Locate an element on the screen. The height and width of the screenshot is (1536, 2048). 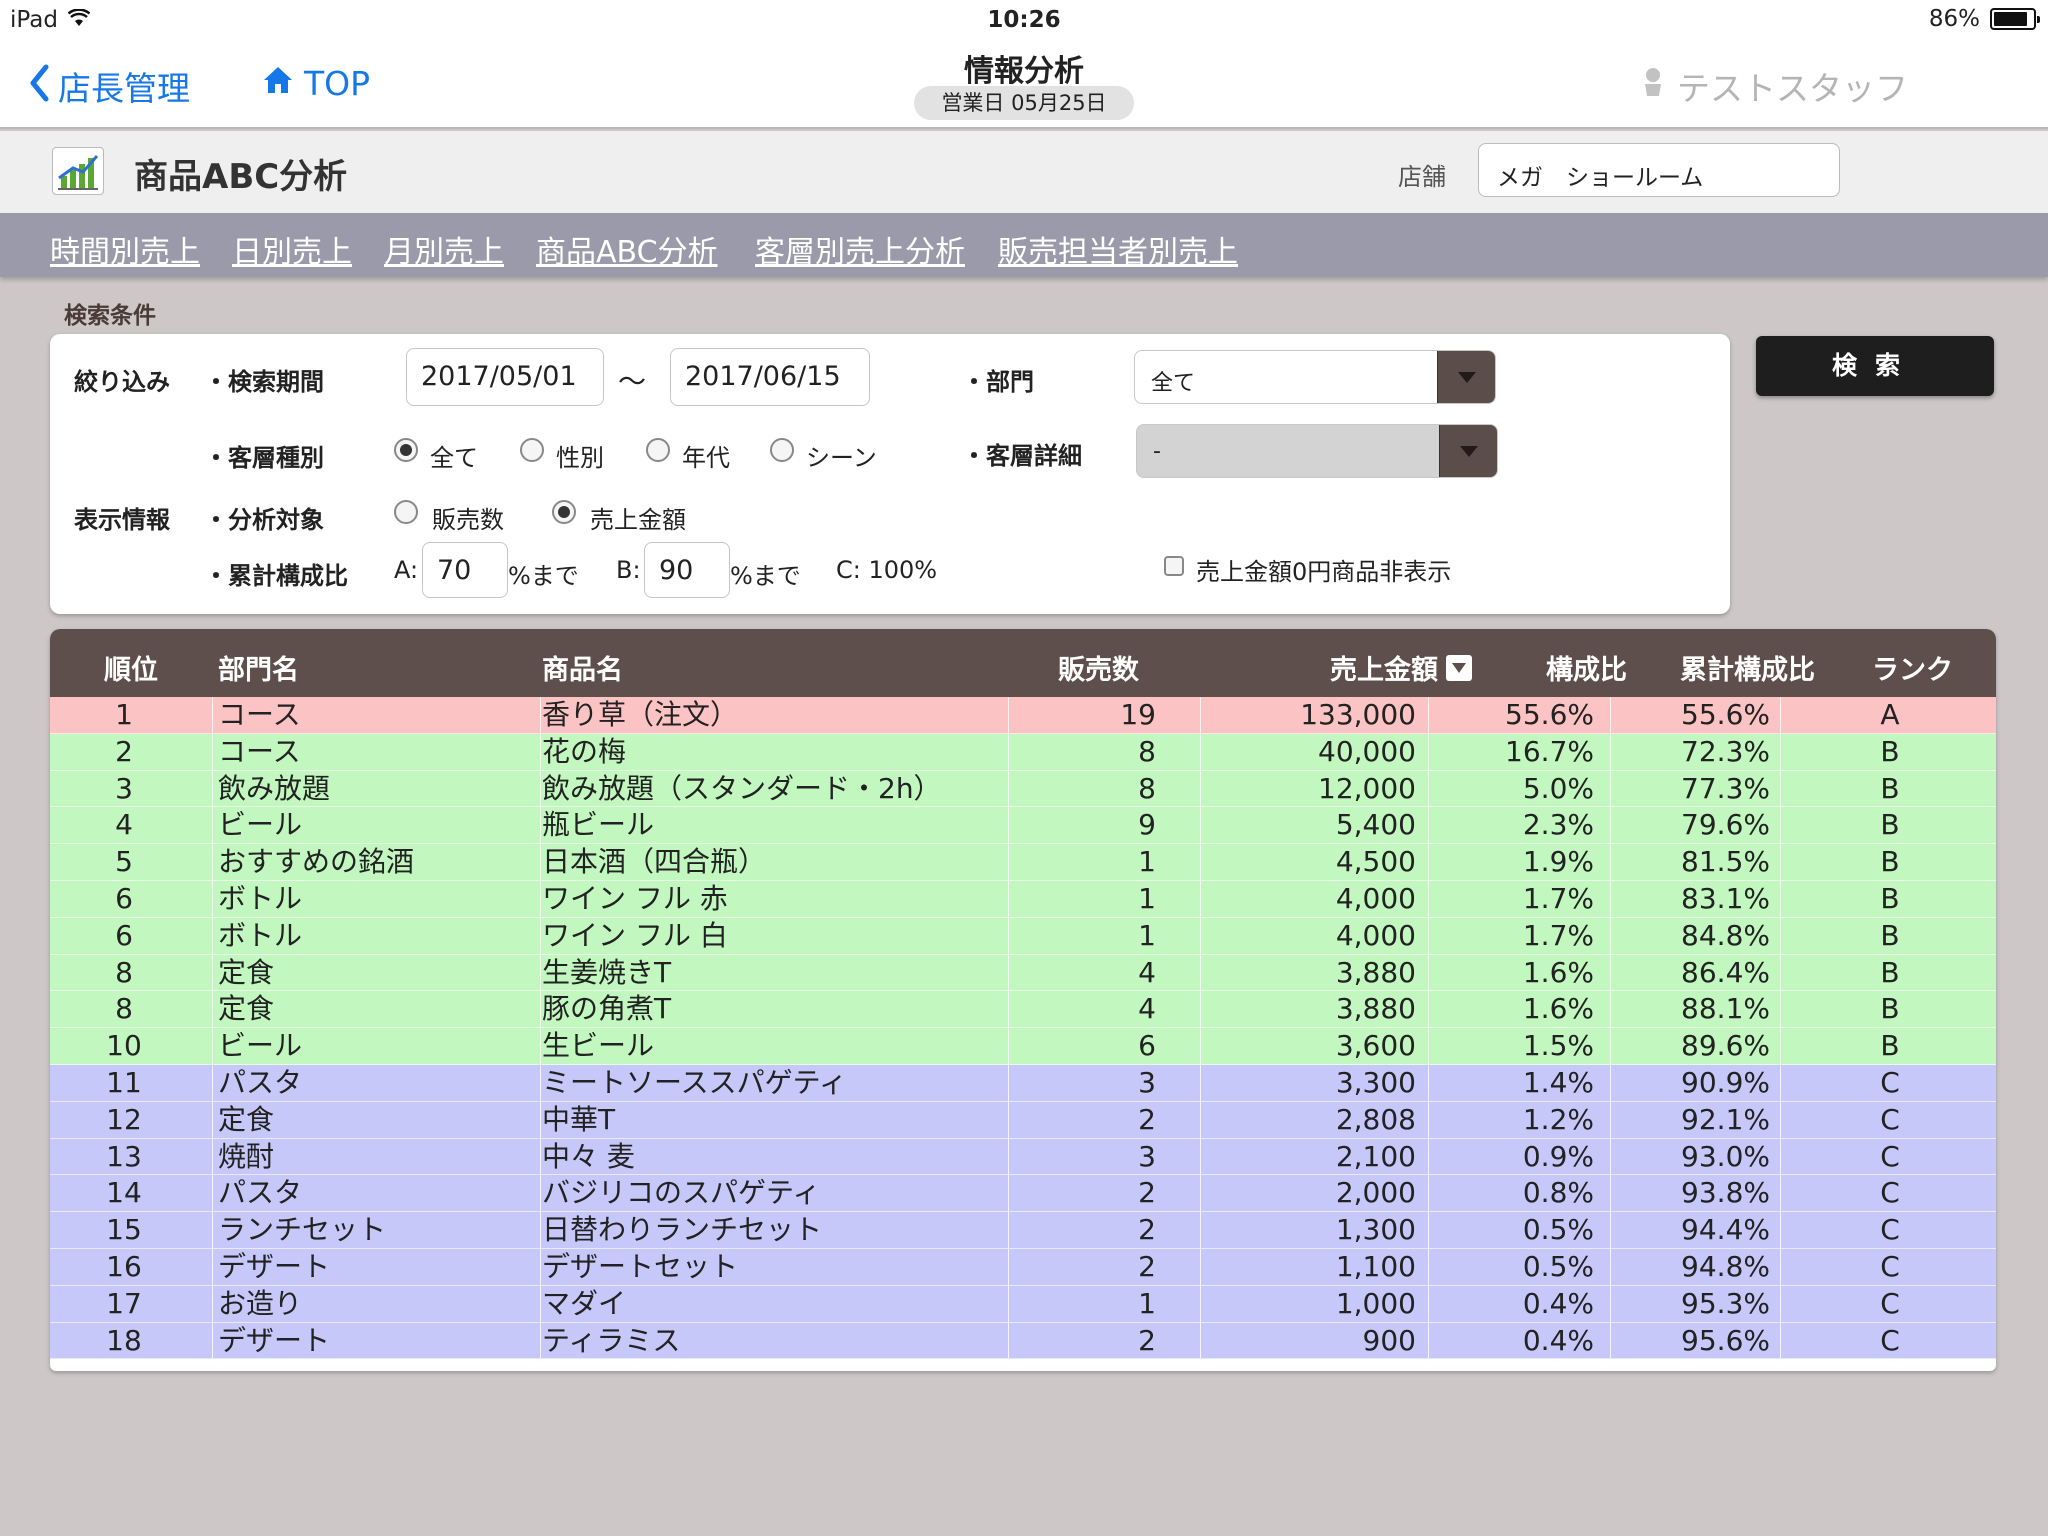
tab-monthly-sales: 月別売上 is located at coordinates (444, 249).